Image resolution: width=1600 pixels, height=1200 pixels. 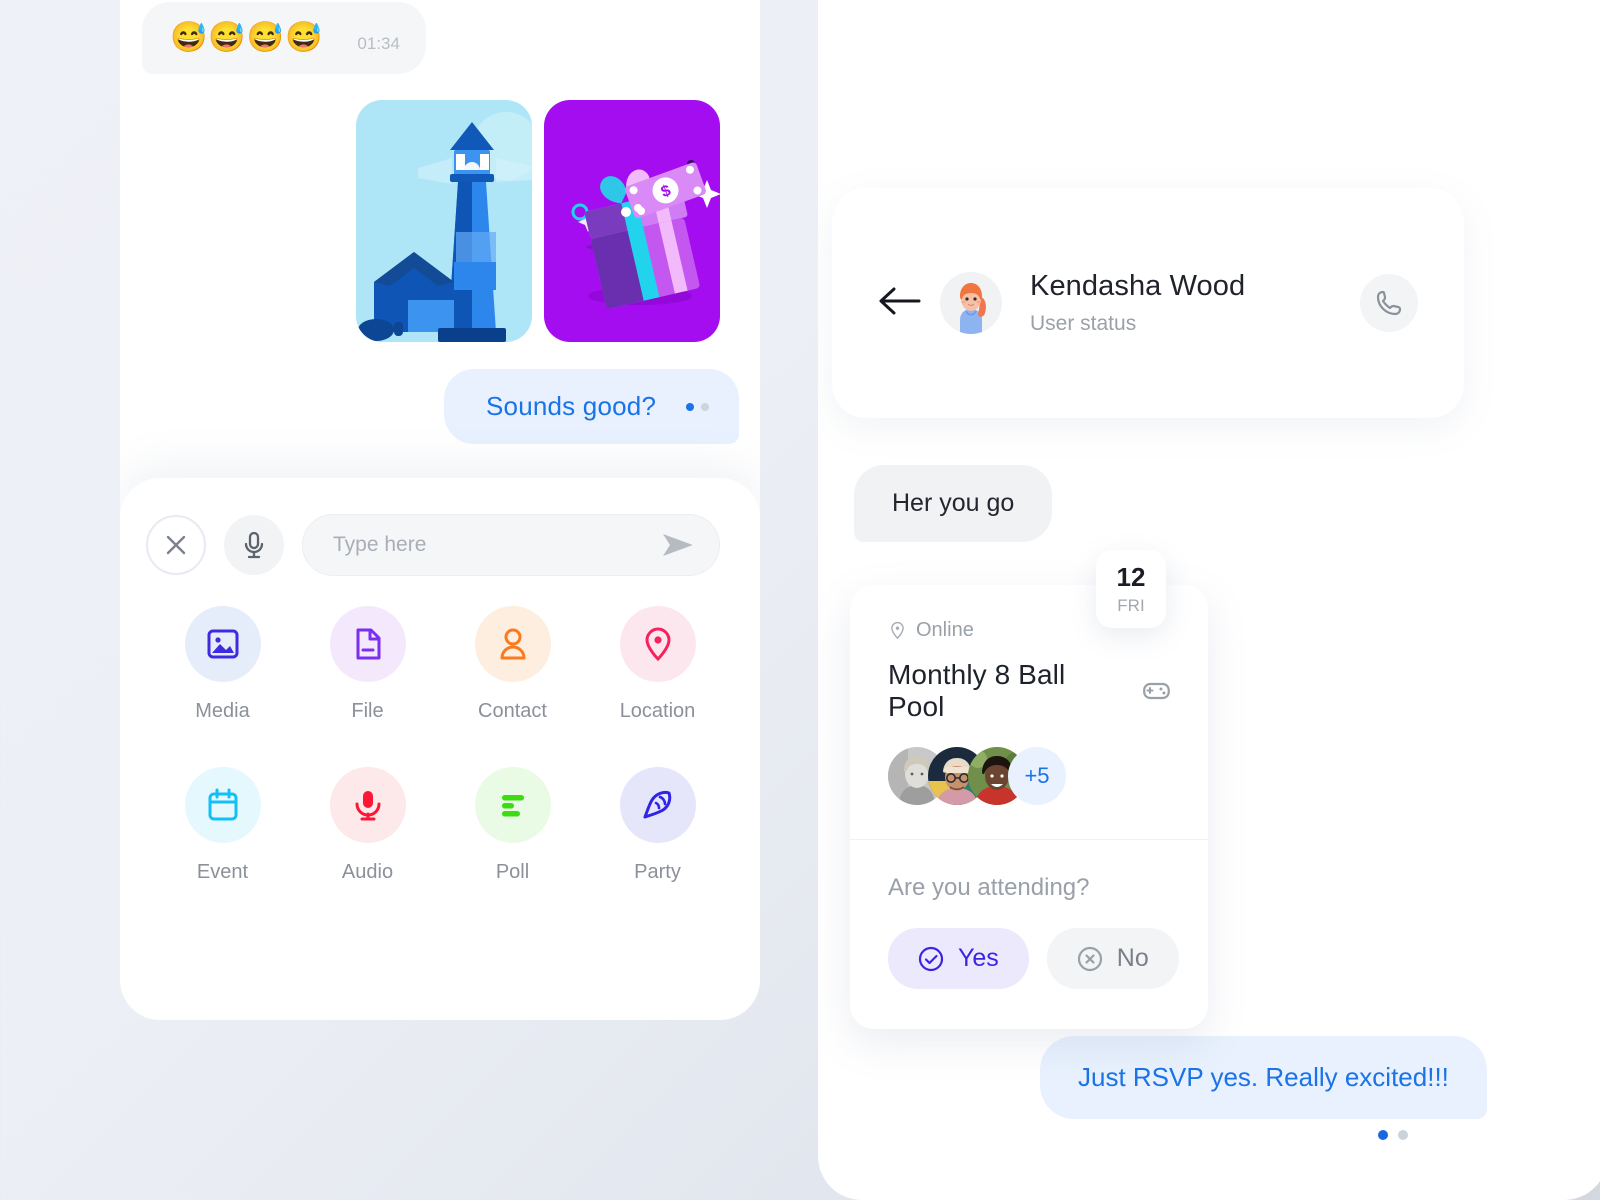 What do you see at coordinates (1112, 958) in the screenshot?
I see `rsvp-no-button: No` at bounding box center [1112, 958].